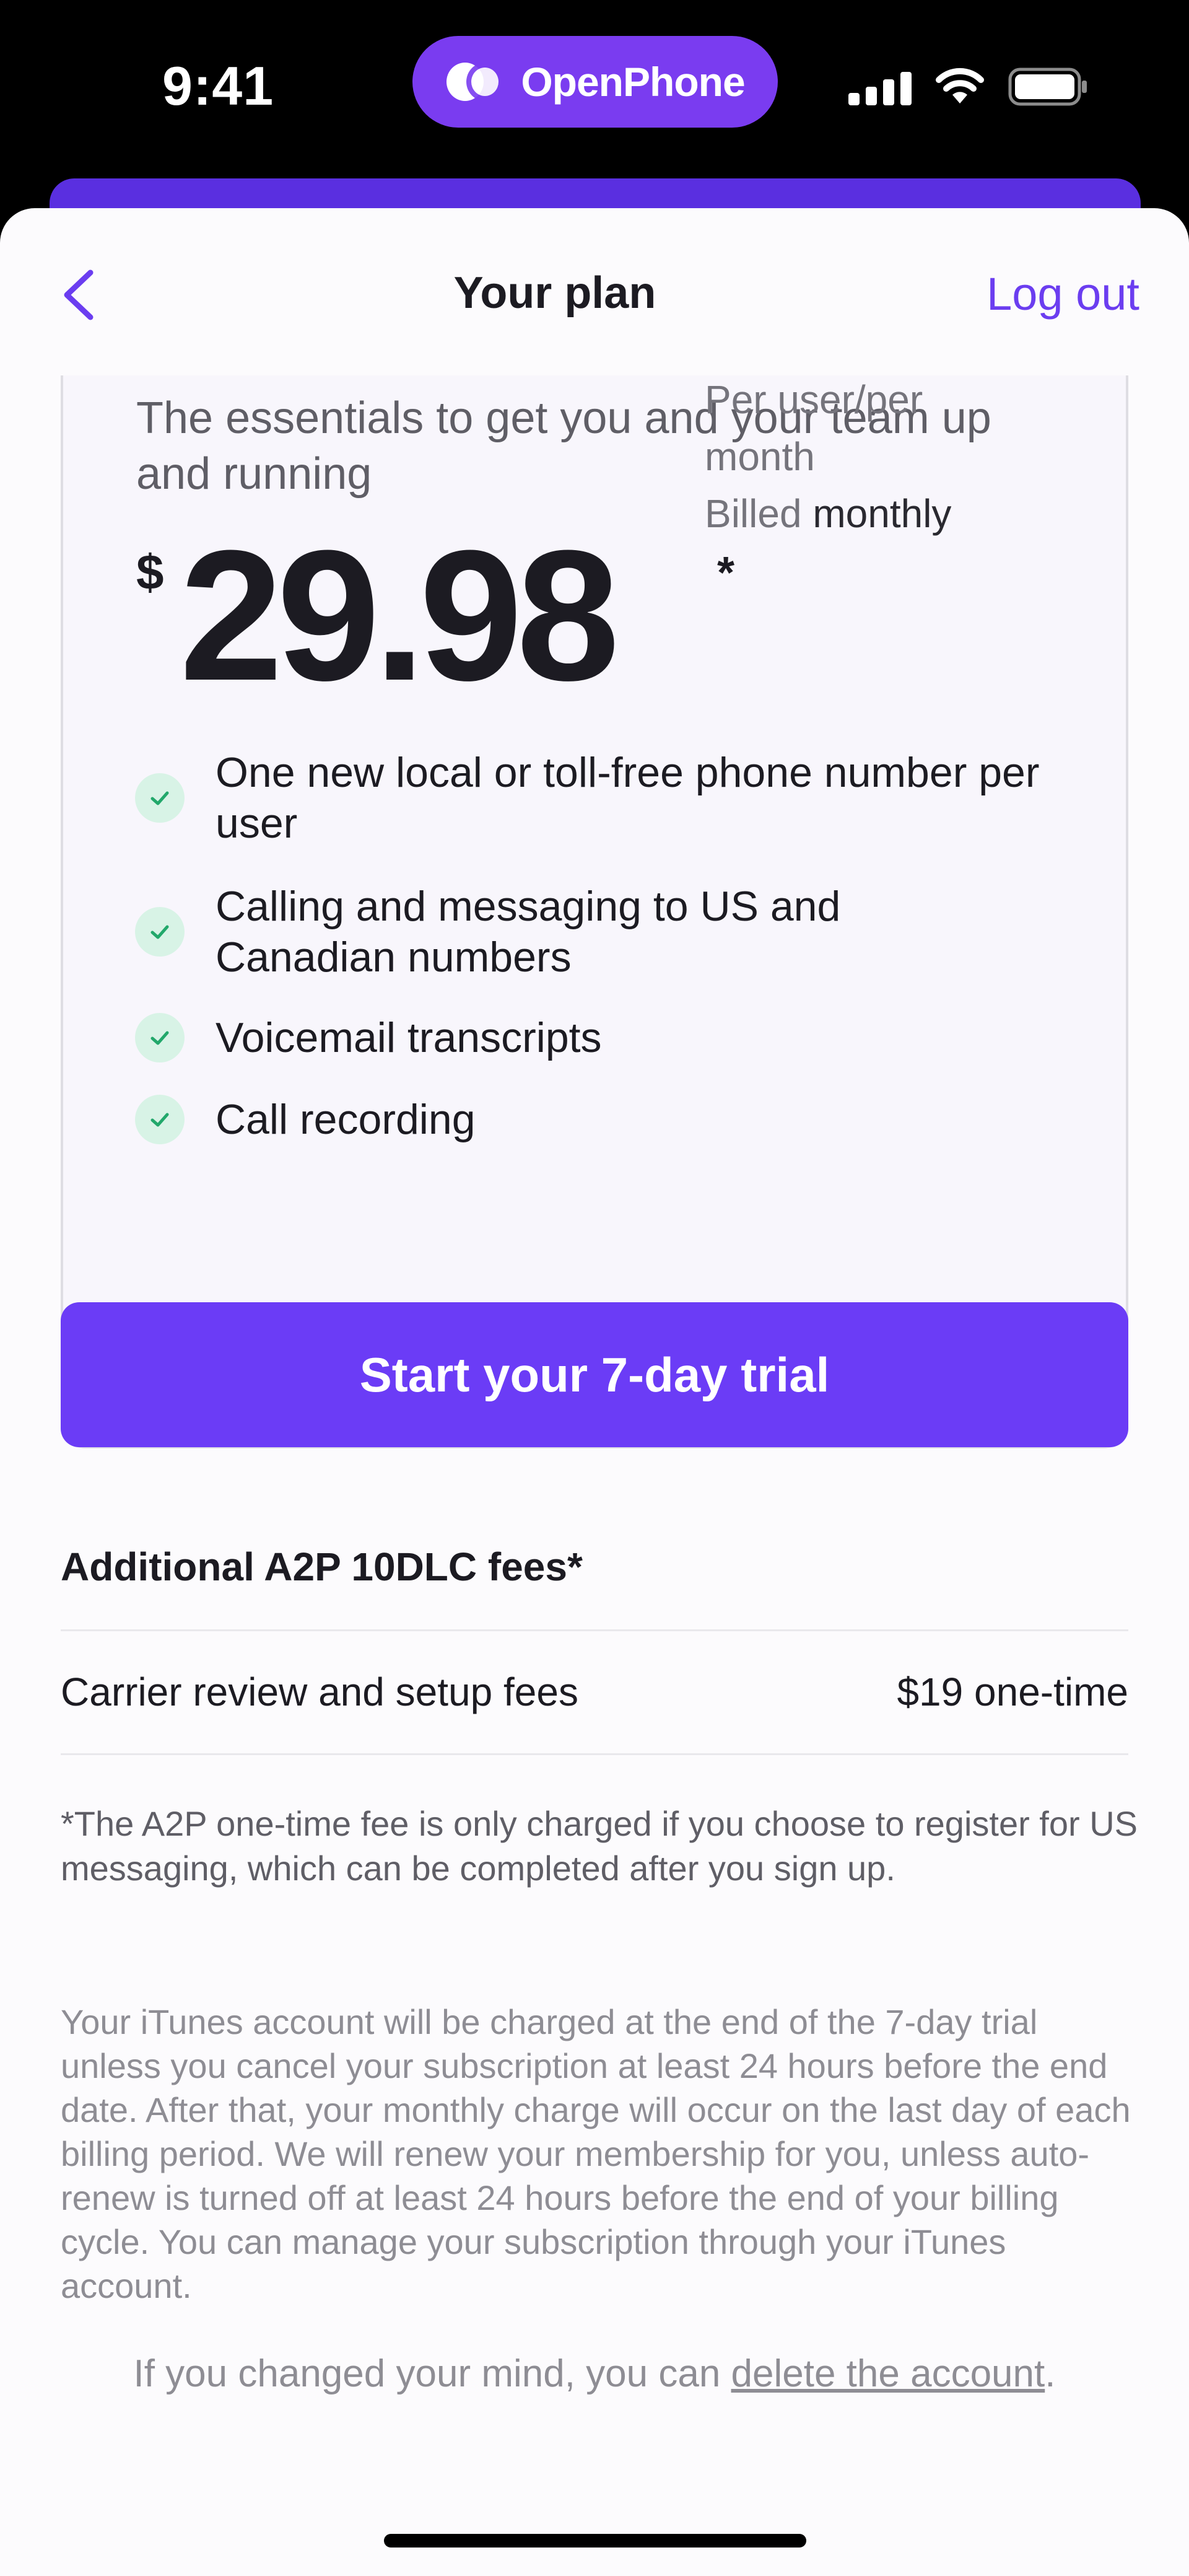  Describe the element at coordinates (878, 456) in the screenshot. I see `price-meta: Per user/per month Billed monthly` at that location.